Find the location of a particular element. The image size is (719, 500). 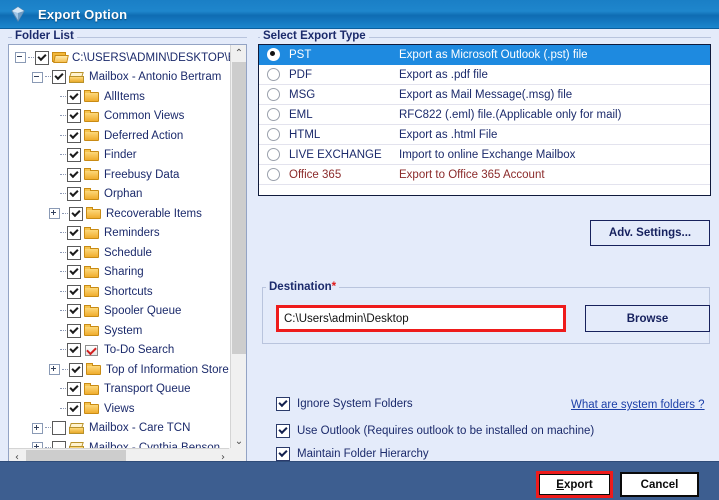

folder-tree-item: Mailbox - Care TCN is located at coordinates (120, 429).